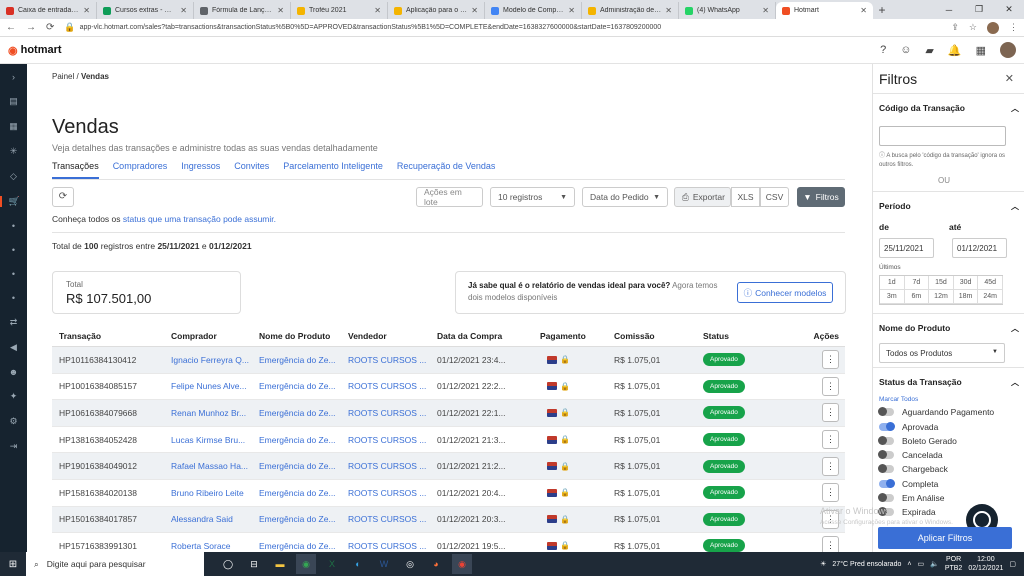  What do you see at coordinates (208, 336) in the screenshot?
I see `column-header: Comprador` at bounding box center [208, 336].